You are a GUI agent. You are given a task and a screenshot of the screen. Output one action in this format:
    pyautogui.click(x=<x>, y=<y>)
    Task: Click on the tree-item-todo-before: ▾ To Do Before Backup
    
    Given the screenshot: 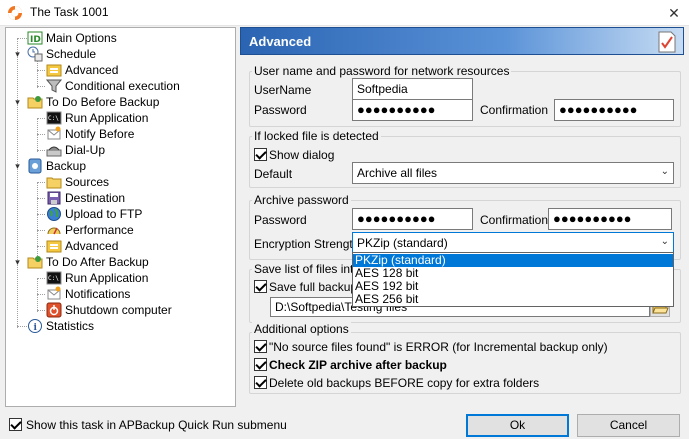 What is the action you would take?
    pyautogui.click(x=120, y=102)
    